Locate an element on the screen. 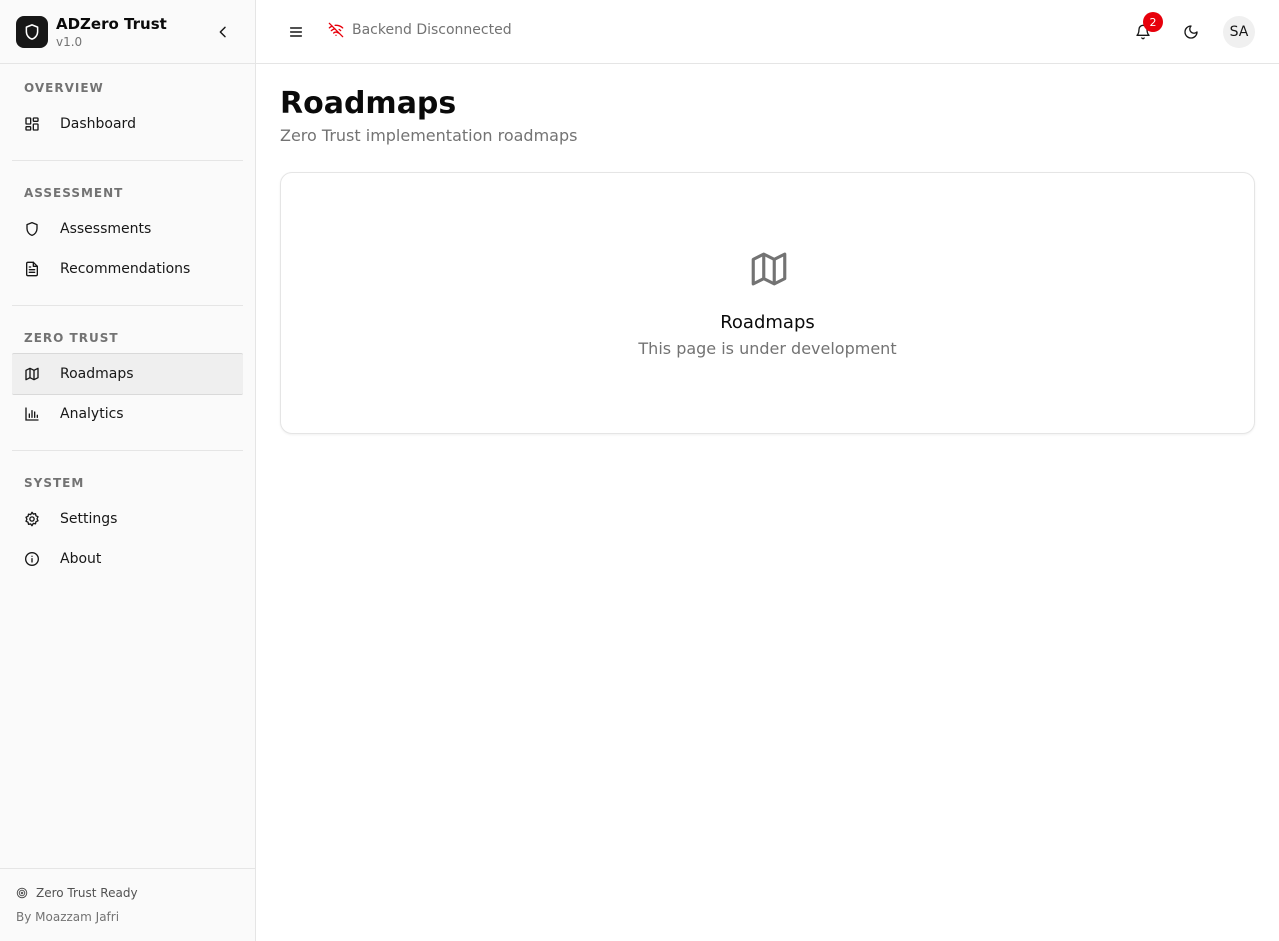 Image resolution: width=1279 pixels, height=941 pixels. hamburger-menu-icon is located at coordinates (296, 32).